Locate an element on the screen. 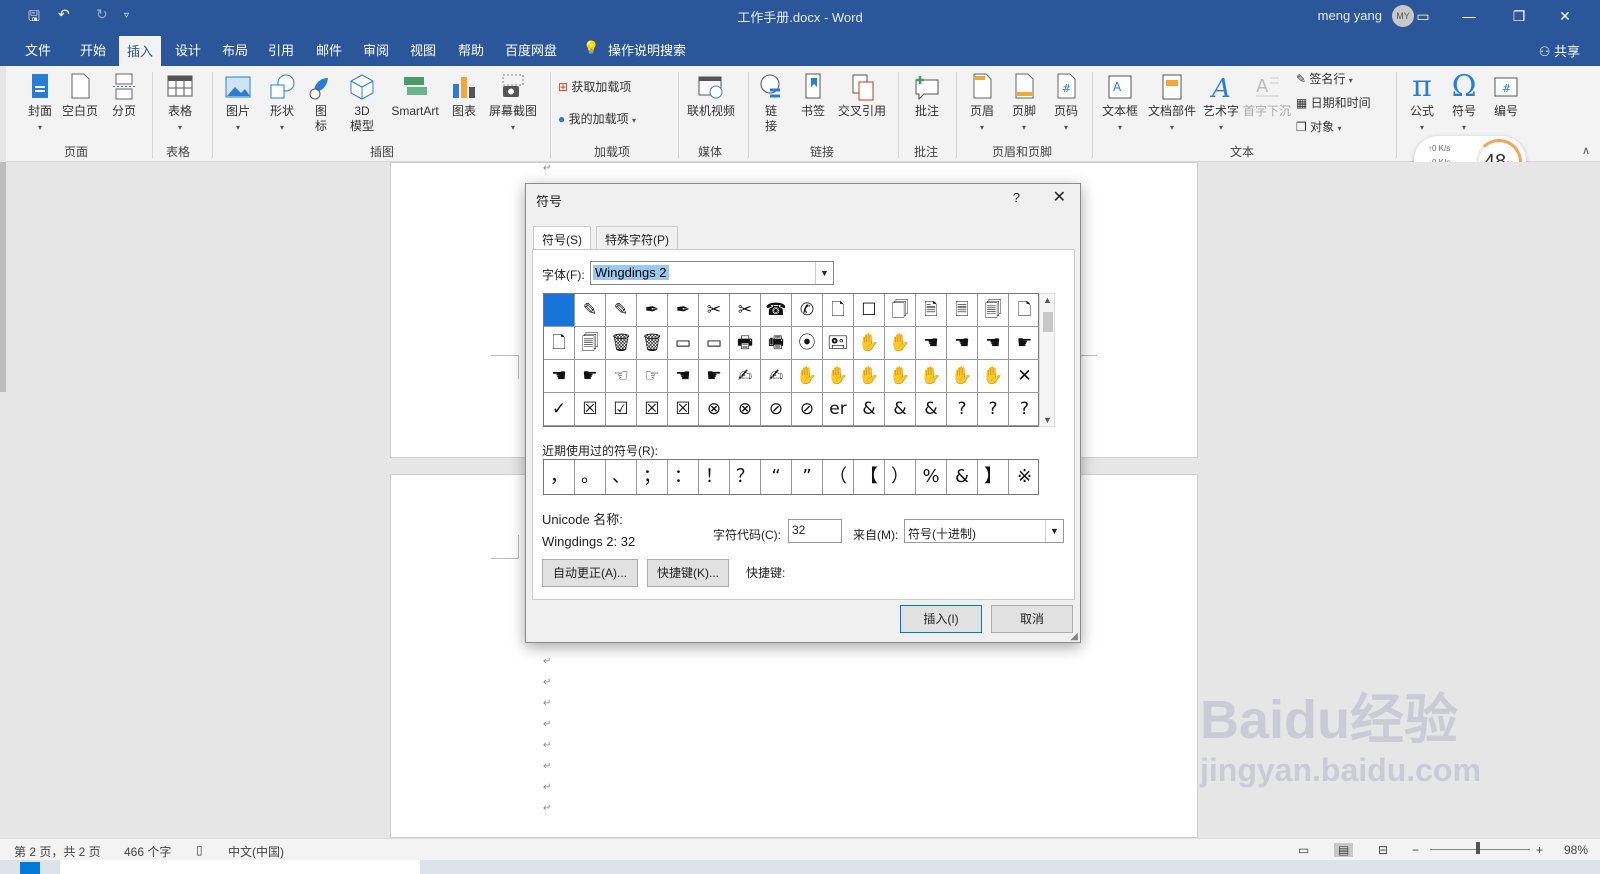 This screenshot has width=1600, height=874. wordart-button: A 艺术字 ▾ is located at coordinates (1221, 103).